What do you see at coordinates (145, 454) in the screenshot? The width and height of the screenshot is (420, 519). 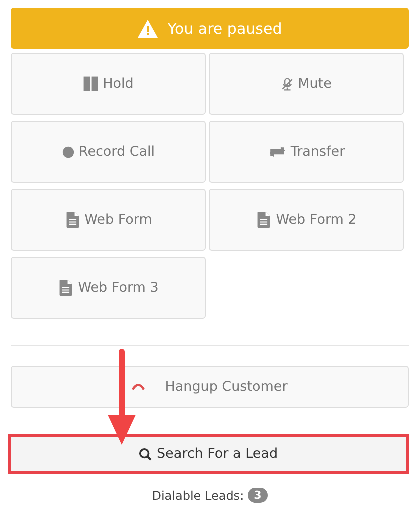 I see `search-icon` at bounding box center [145, 454].